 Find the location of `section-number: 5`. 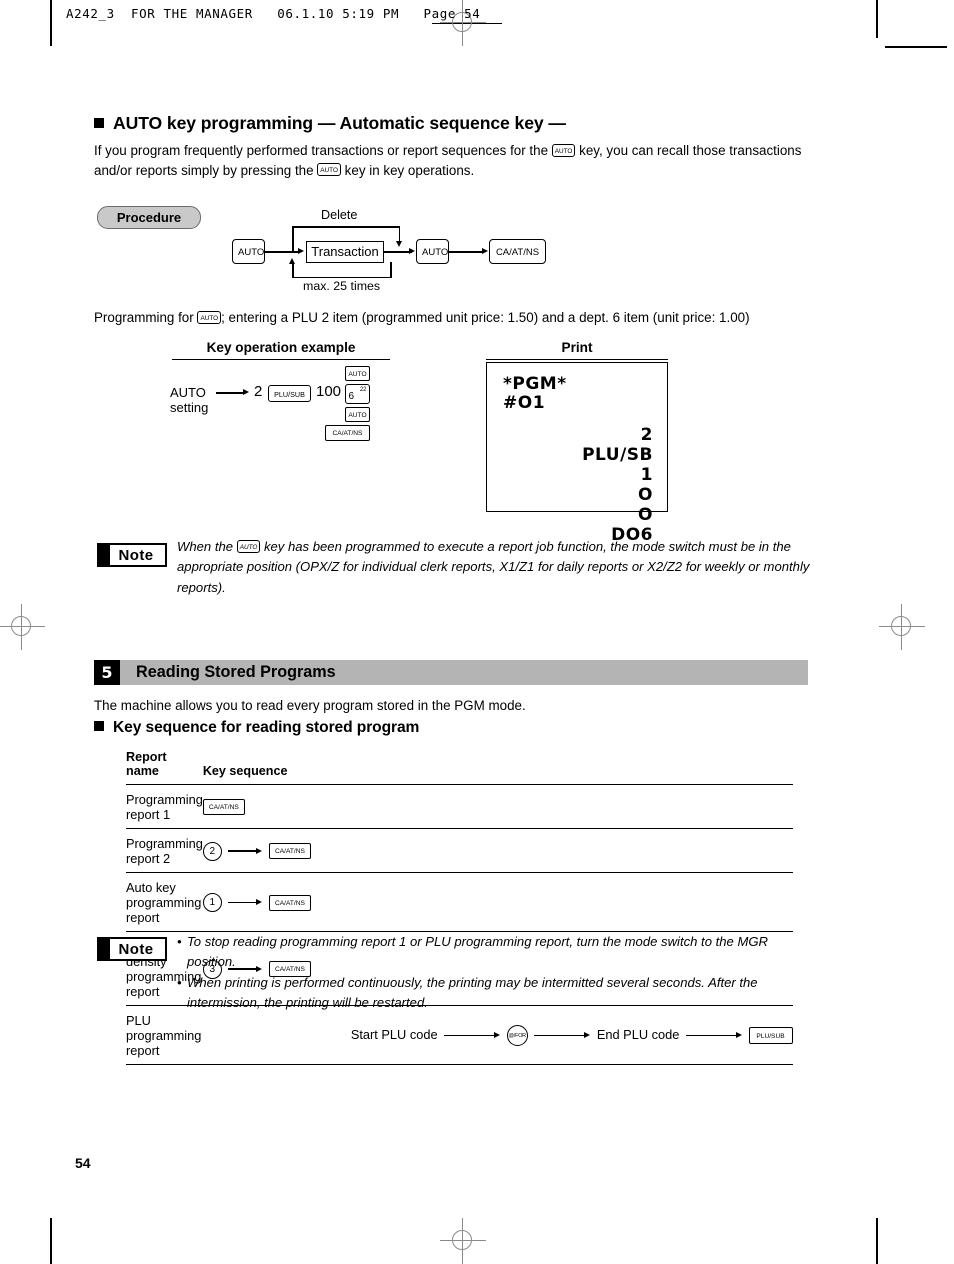

section-number: 5 is located at coordinates (107, 672).